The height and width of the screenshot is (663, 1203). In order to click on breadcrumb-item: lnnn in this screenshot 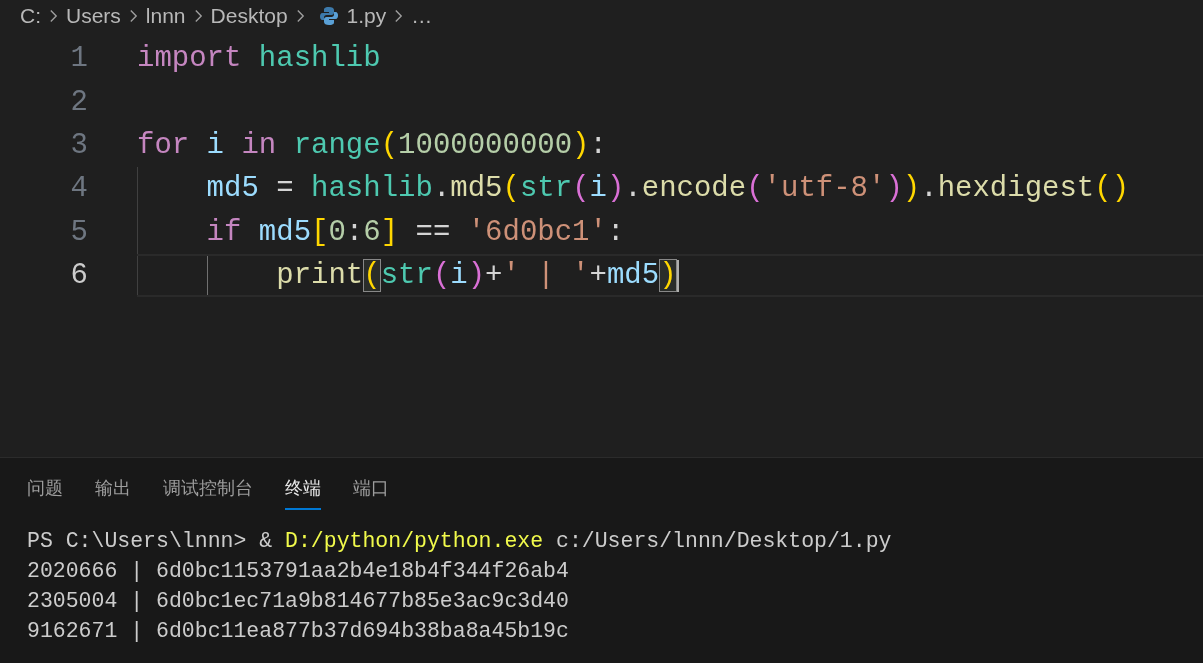, I will do `click(165, 16)`.